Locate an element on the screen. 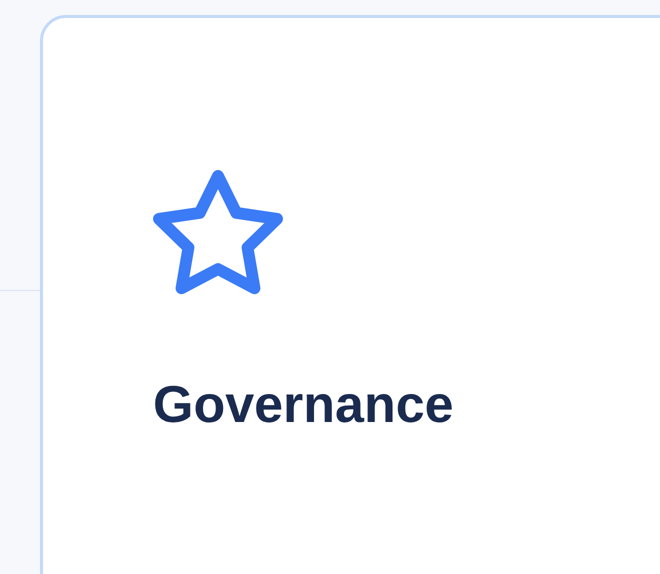 This screenshot has width=660, height=574. star-icon is located at coordinates (218, 233).